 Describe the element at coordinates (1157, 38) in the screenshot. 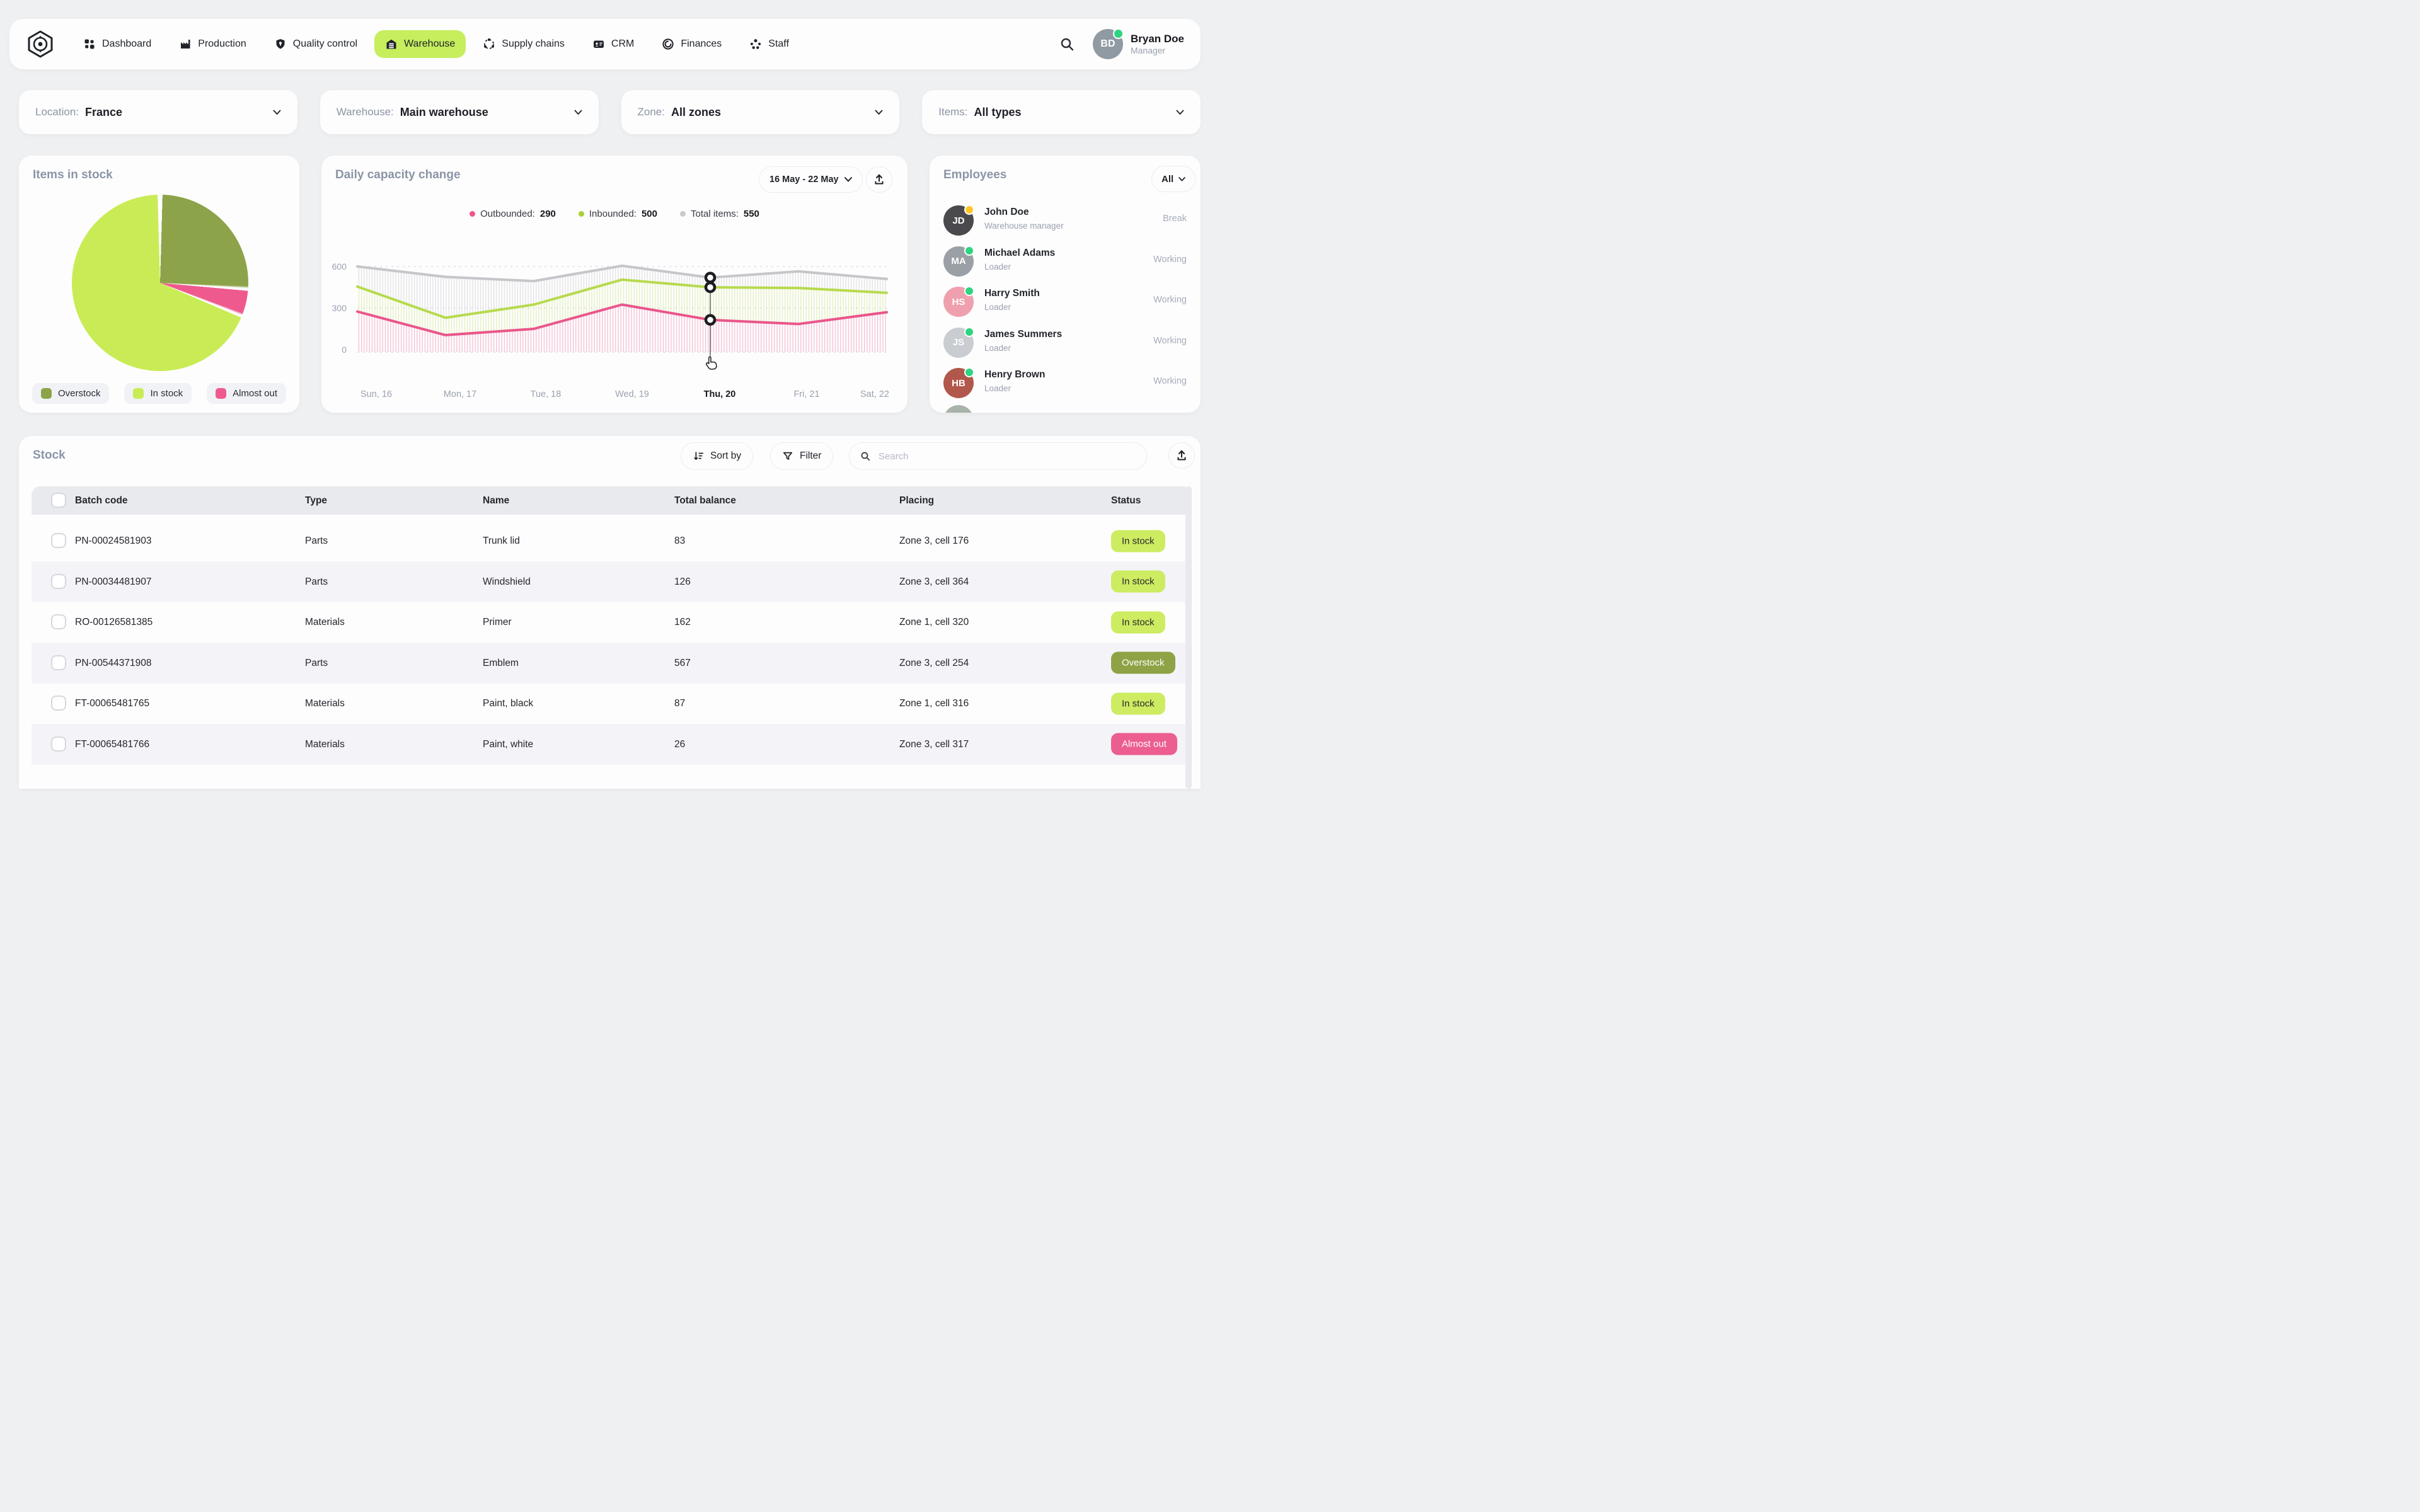

I see `user-name: Bryan Doe` at that location.